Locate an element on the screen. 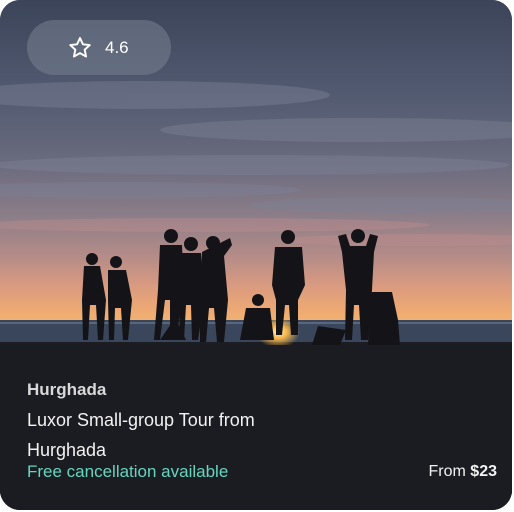  tour-location: Hurghada is located at coordinates (67, 389).